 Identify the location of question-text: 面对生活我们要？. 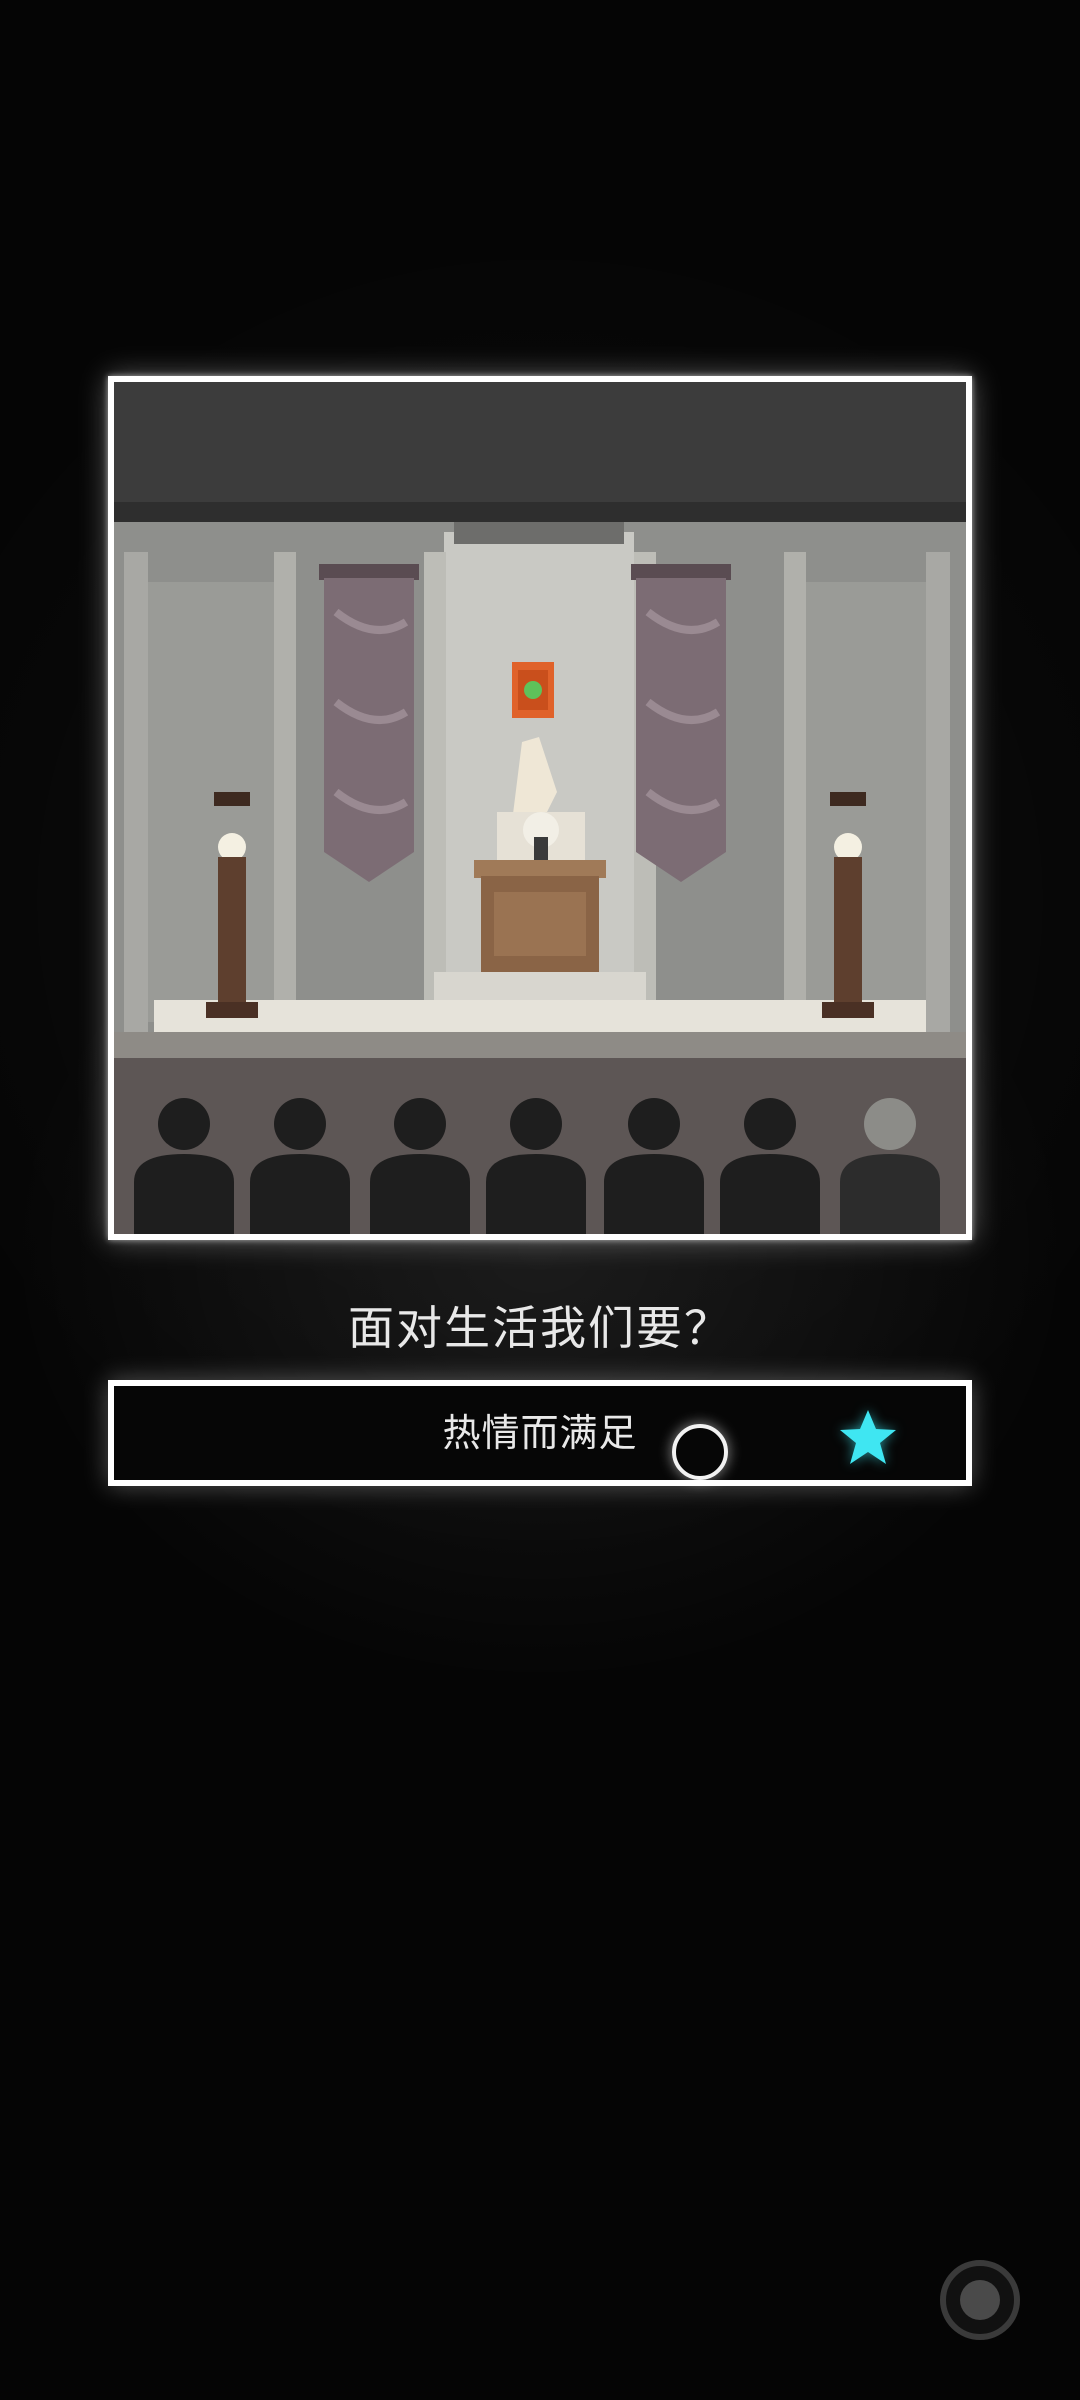
(540, 1328).